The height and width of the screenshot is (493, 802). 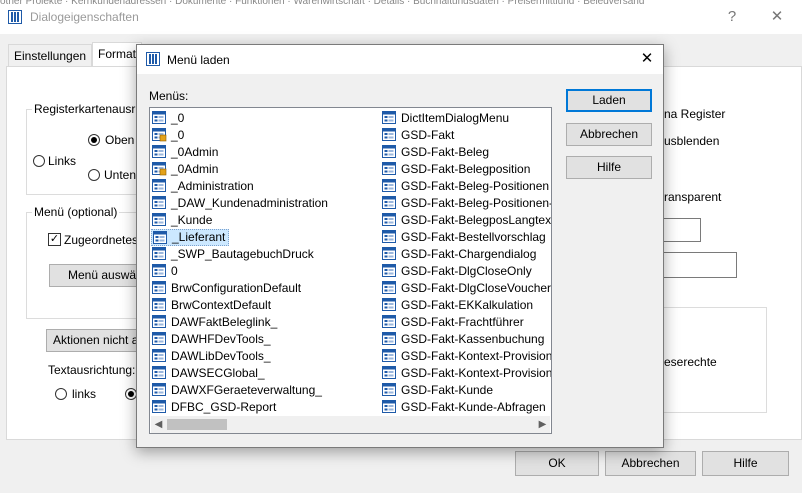 What do you see at coordinates (454, 322) in the screenshot?
I see `list-item: GSD-Fakt-Frachtführer` at bounding box center [454, 322].